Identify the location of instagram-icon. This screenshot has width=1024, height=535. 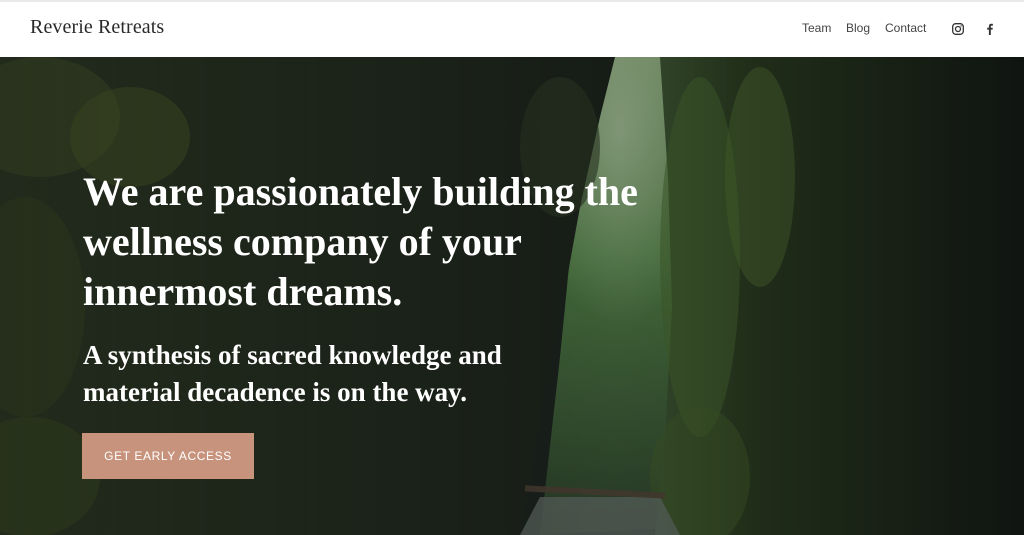
(959, 29).